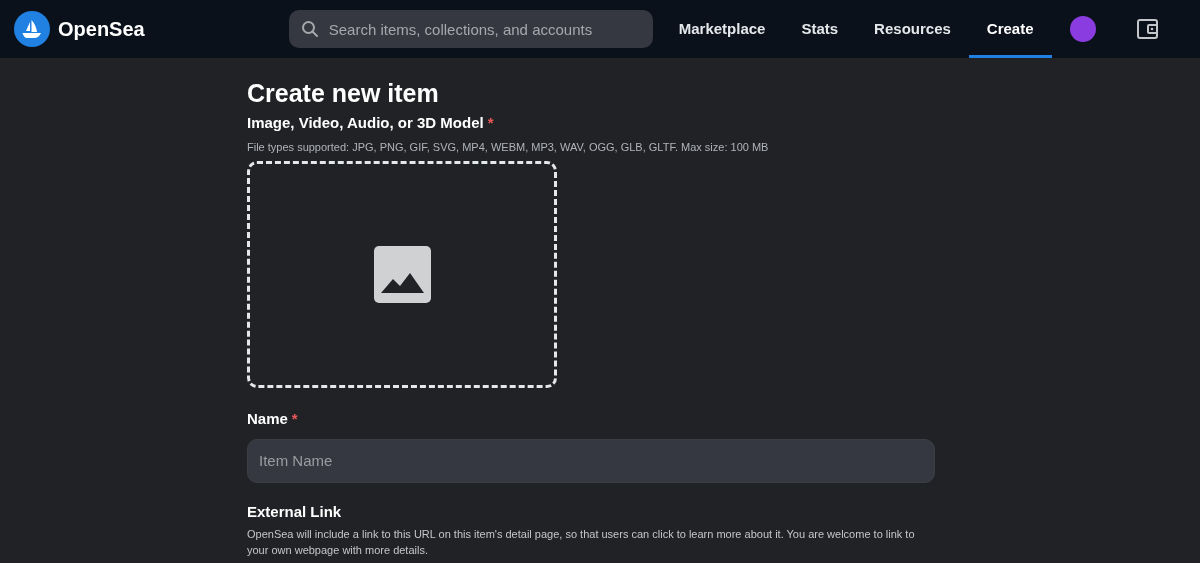 Image resolution: width=1200 pixels, height=563 pixels. Describe the element at coordinates (32, 29) in the screenshot. I see `logo-icon` at that location.